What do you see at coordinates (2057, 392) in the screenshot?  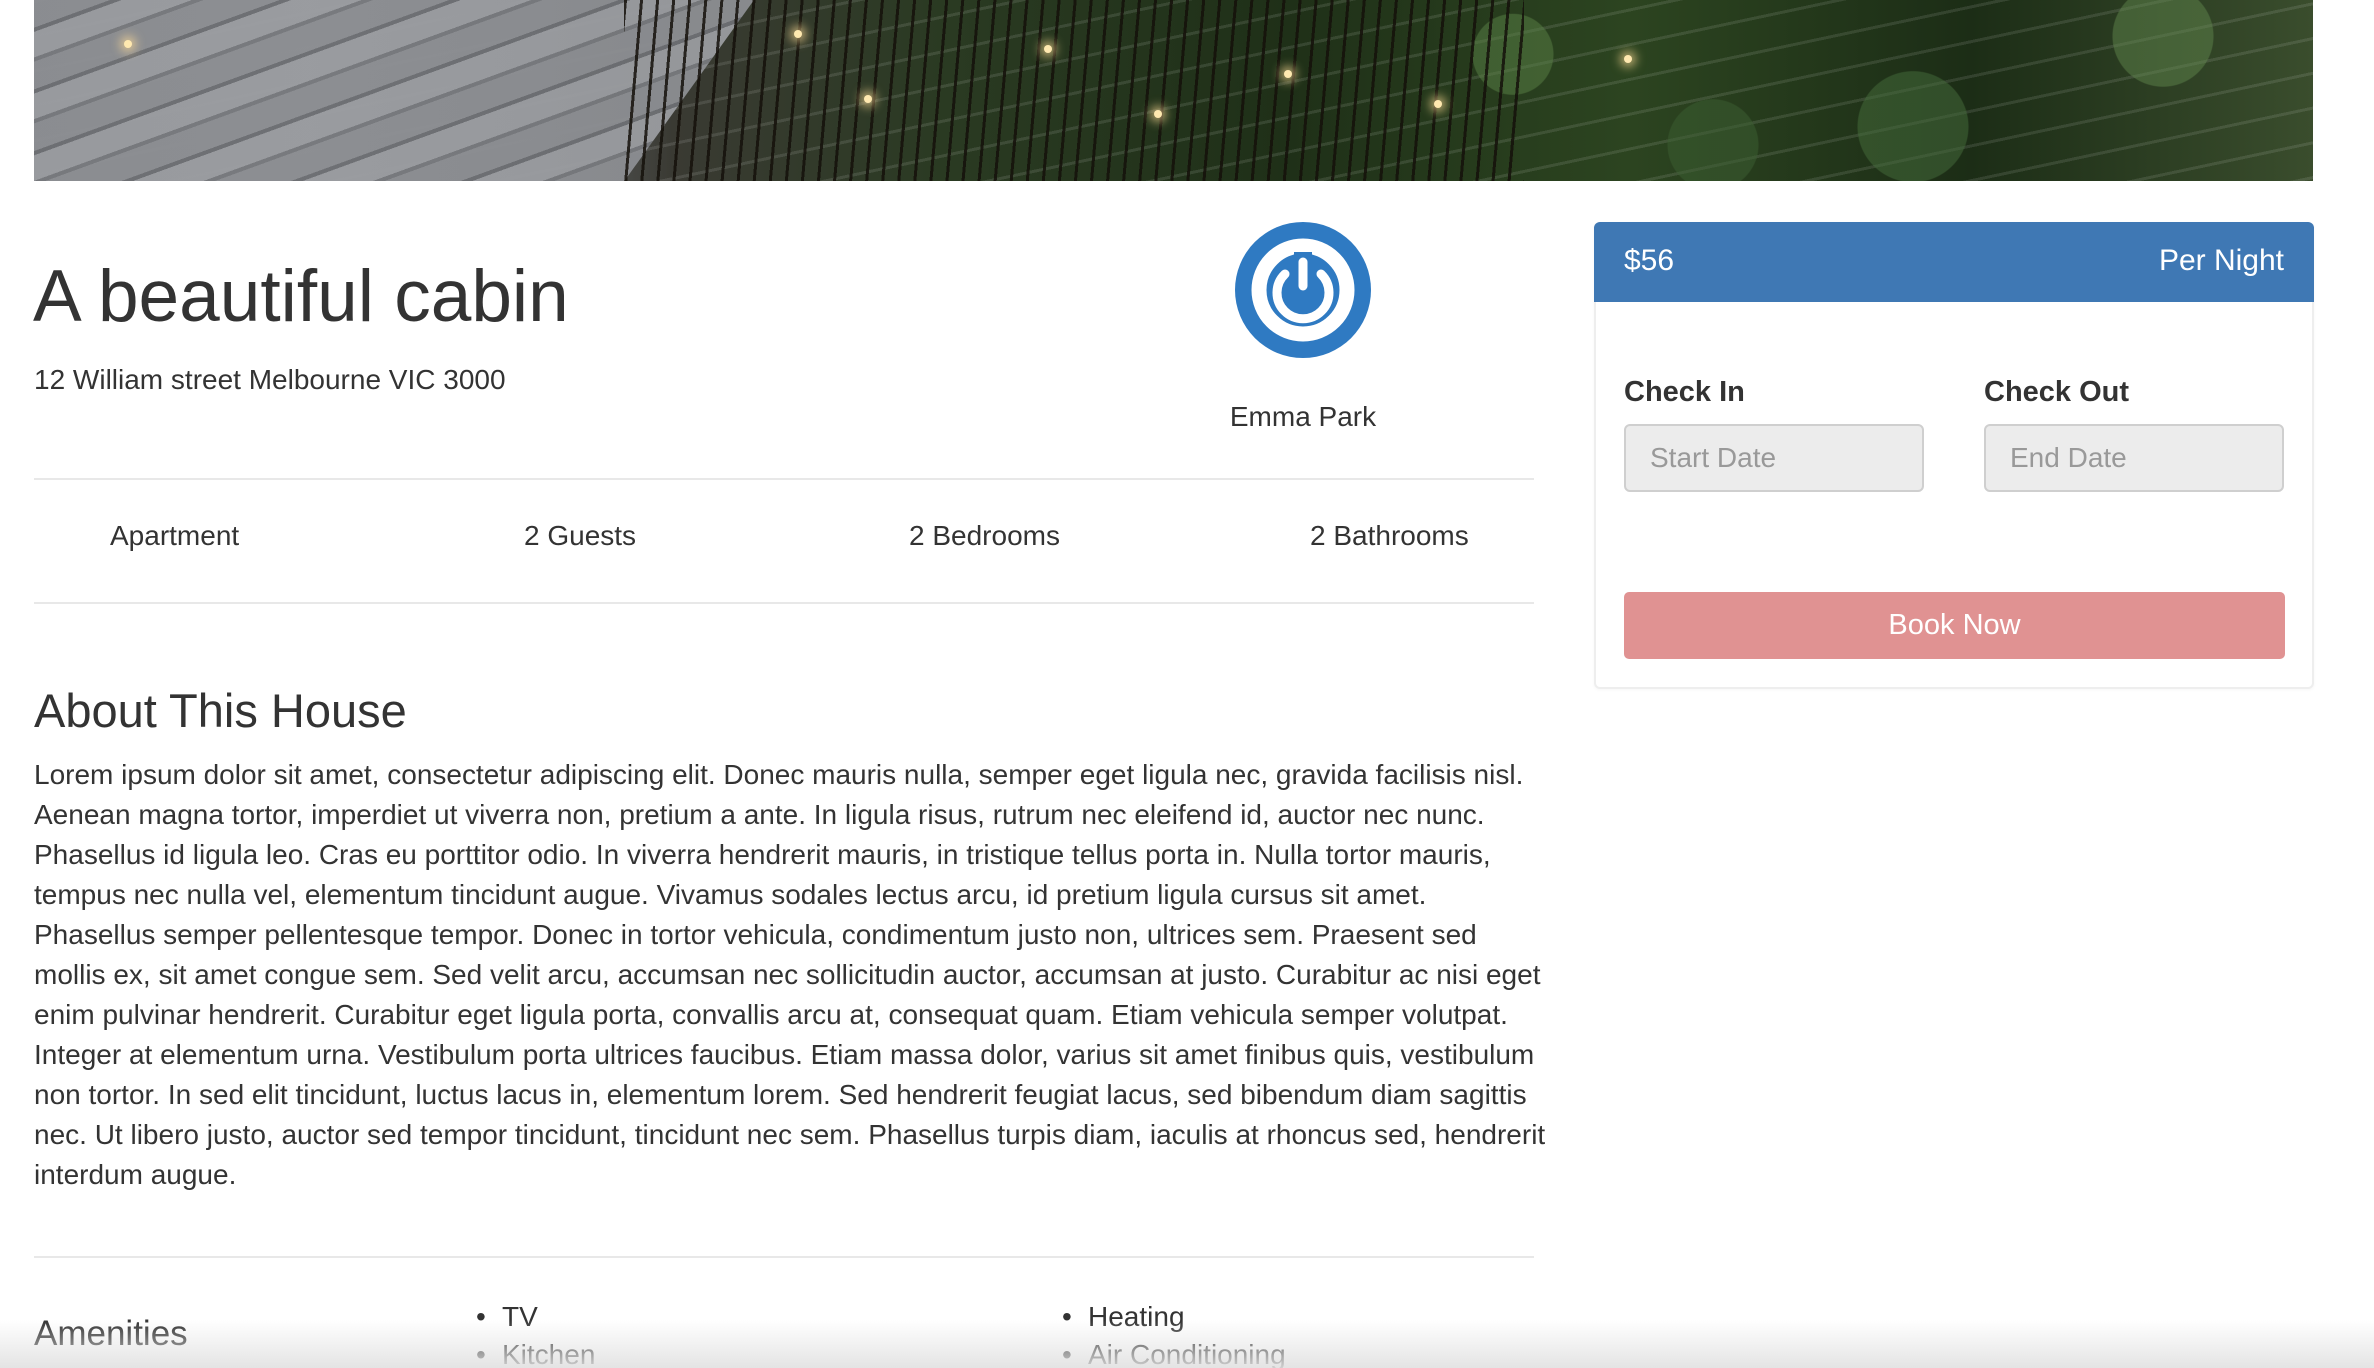 I see `check-out-label: Check Out` at bounding box center [2057, 392].